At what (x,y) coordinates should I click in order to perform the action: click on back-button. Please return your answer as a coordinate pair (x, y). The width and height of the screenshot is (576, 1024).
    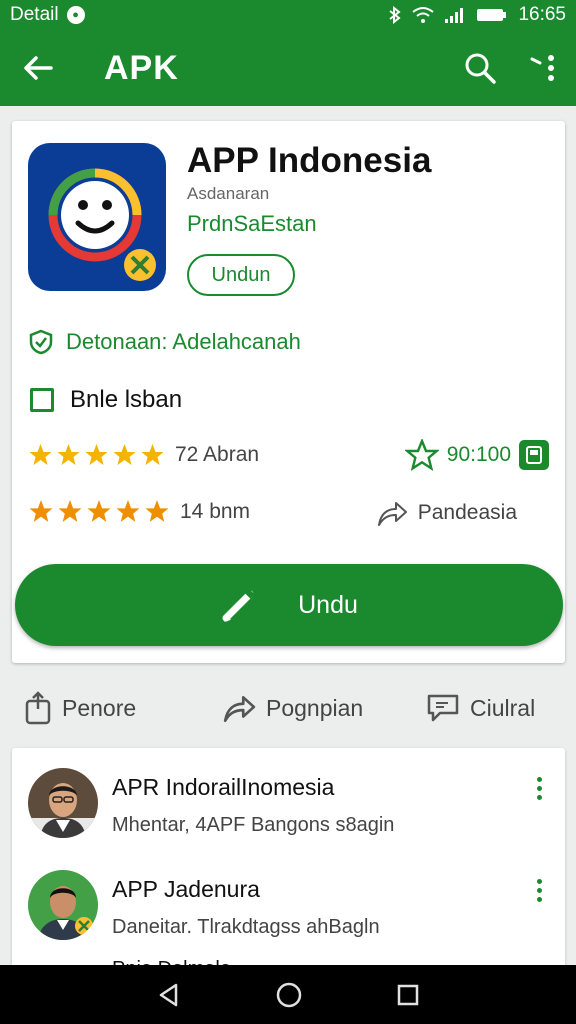
    Looking at the image, I should click on (38, 68).